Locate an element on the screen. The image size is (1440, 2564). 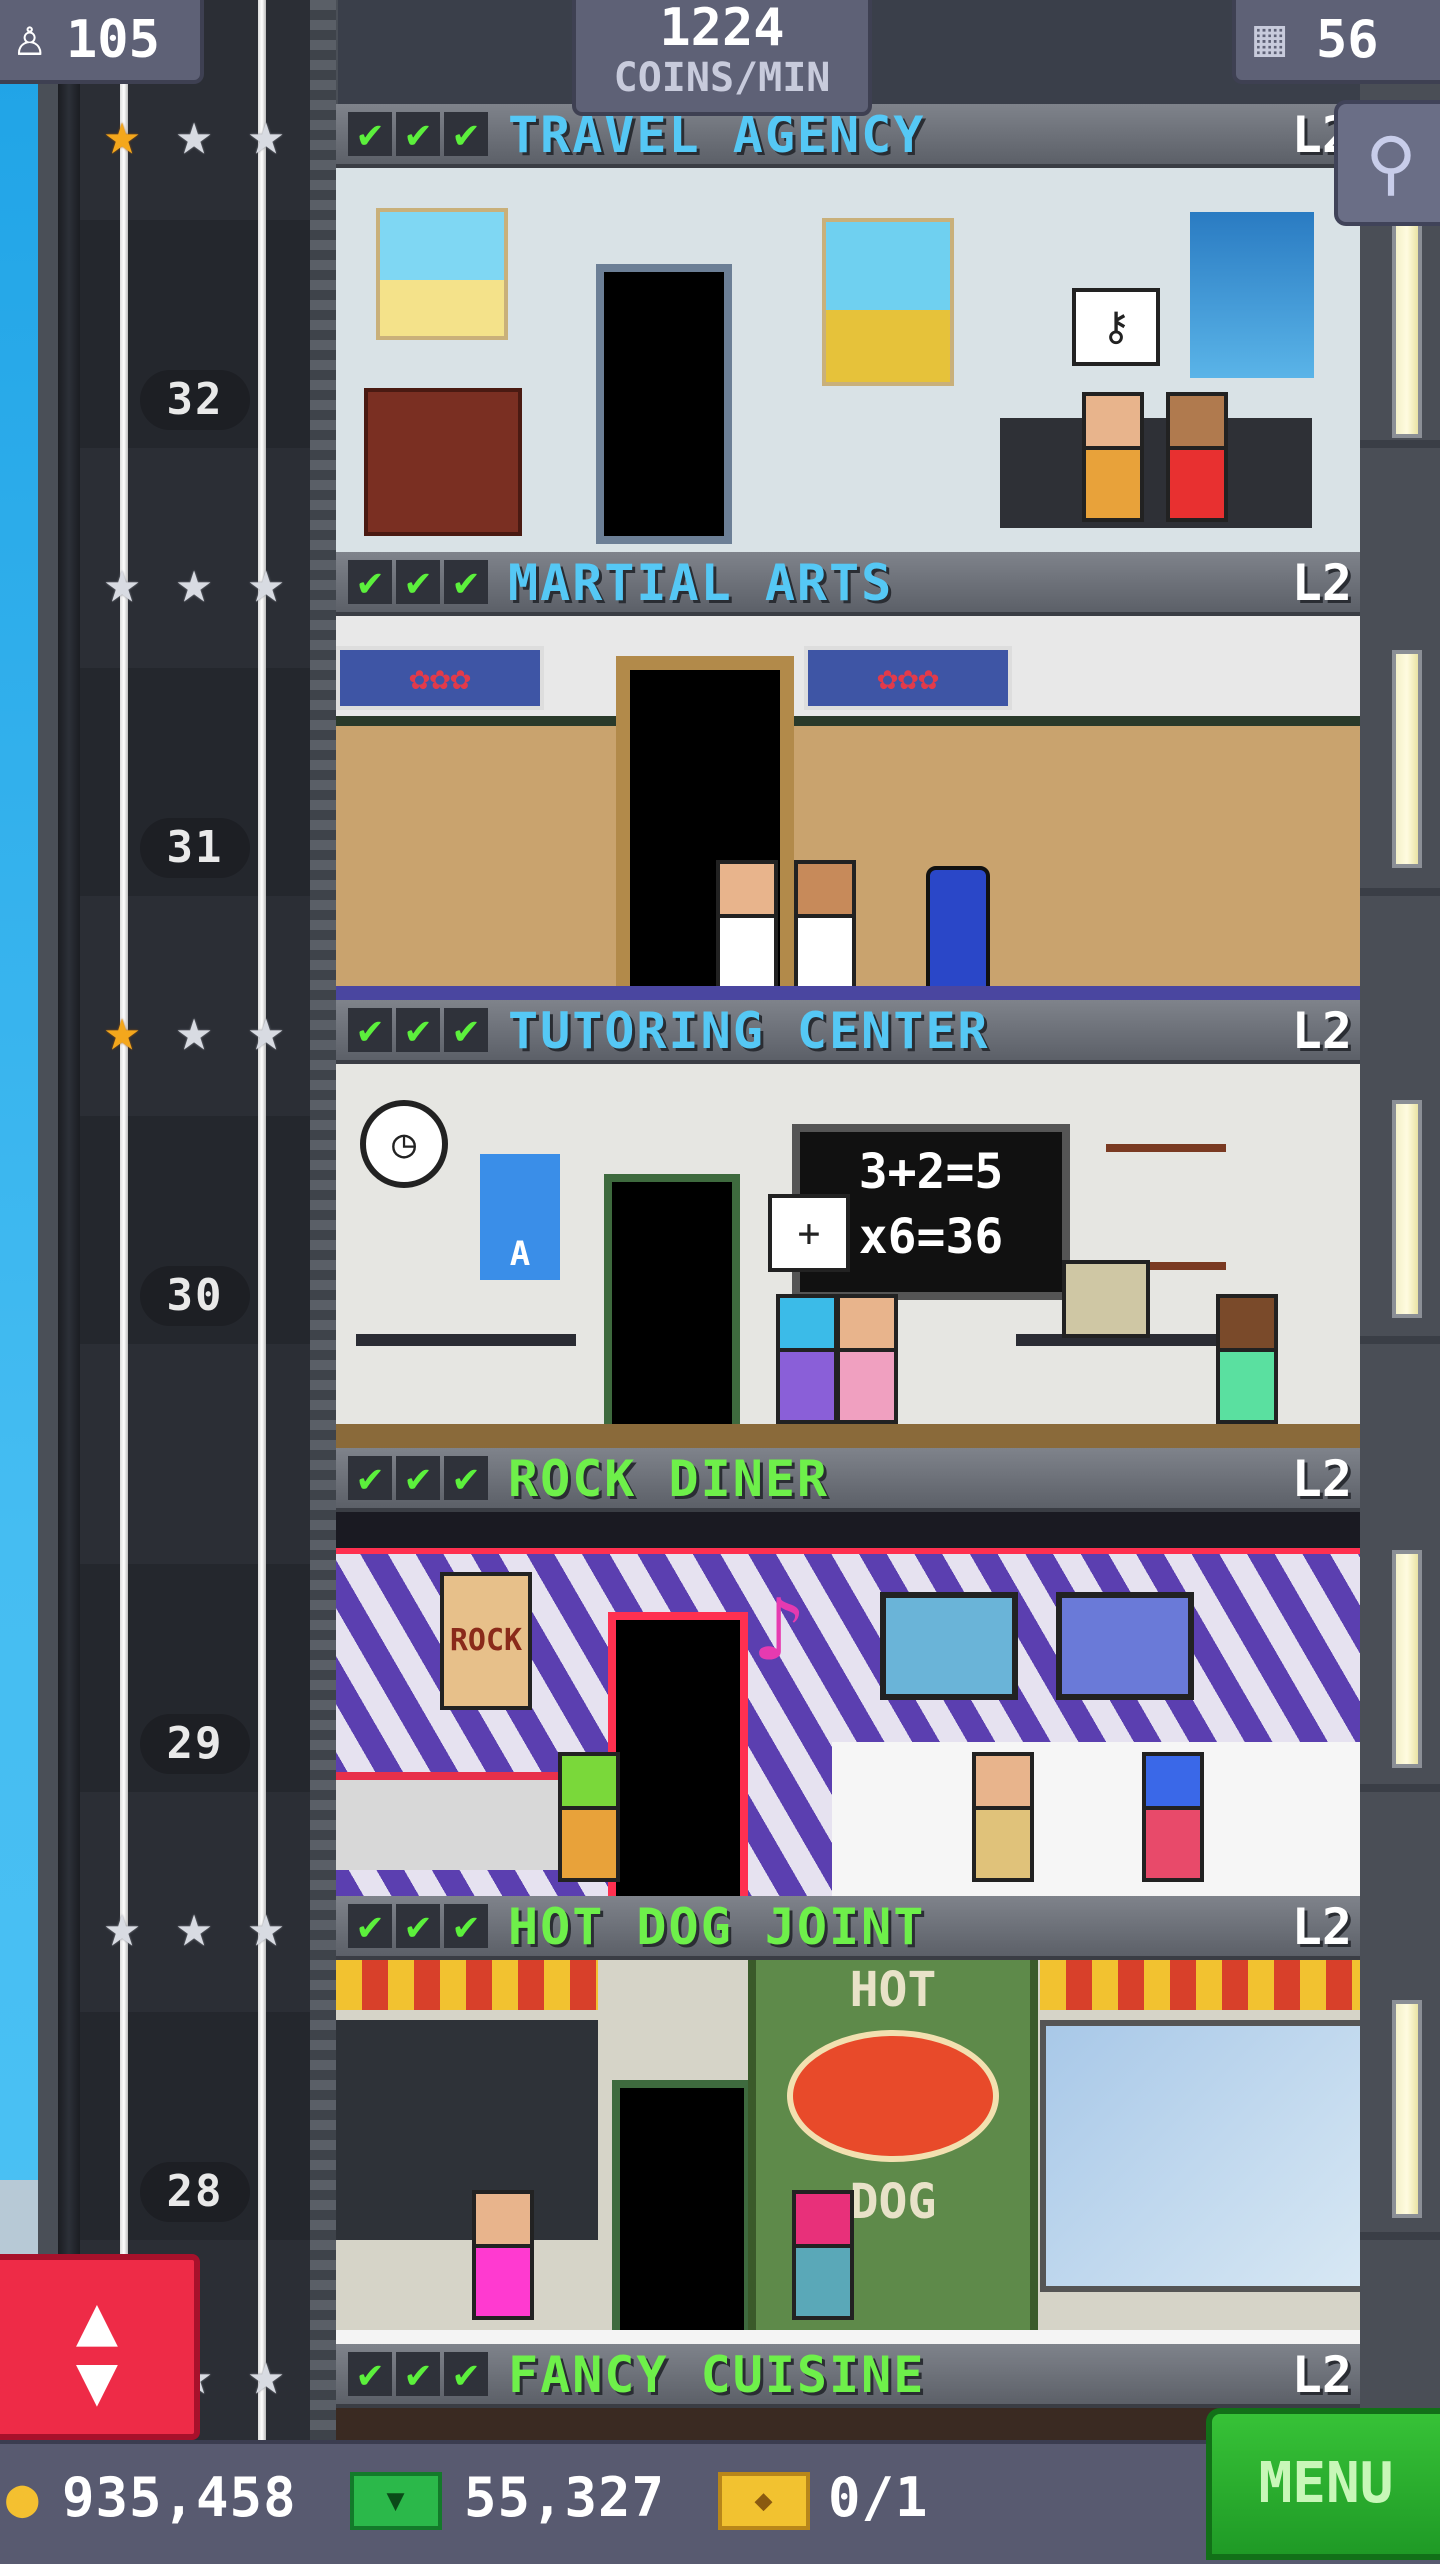
shaft-rail-left is located at coordinates (69, 1220).